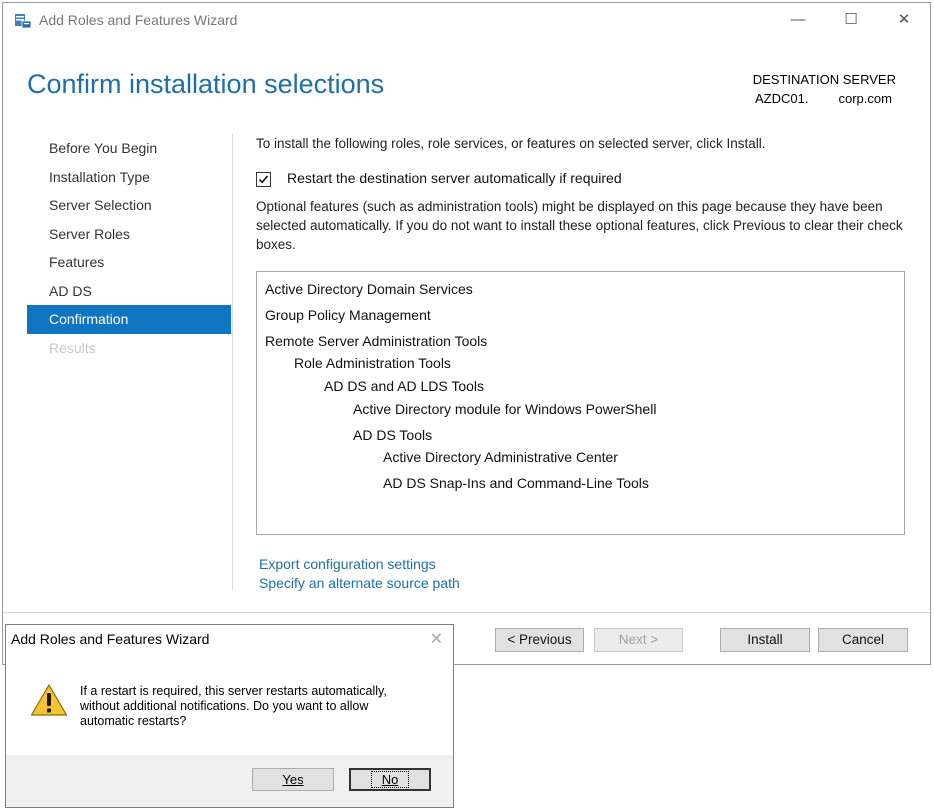 Image resolution: width=934 pixels, height=810 pixels. What do you see at coordinates (206, 84) in the screenshot?
I see `page-title: Confirm installation selections` at bounding box center [206, 84].